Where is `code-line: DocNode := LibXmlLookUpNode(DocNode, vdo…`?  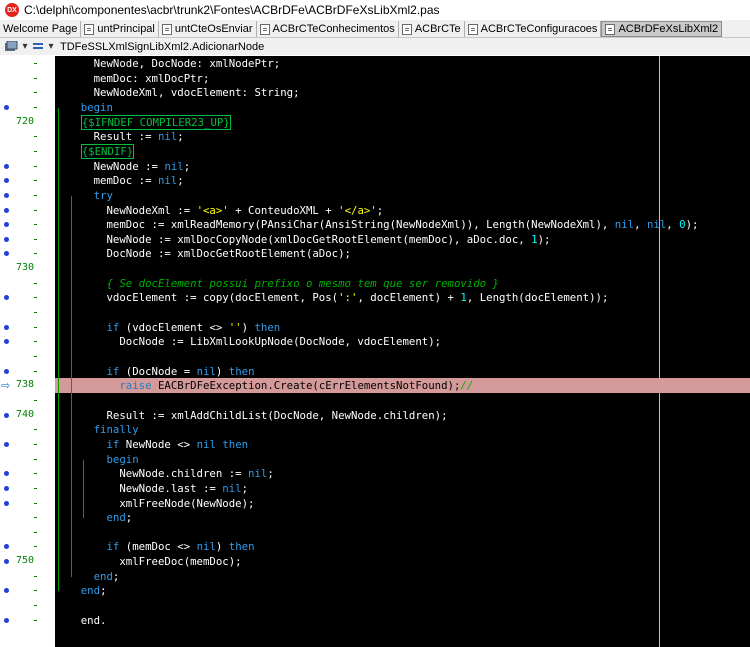
code-line: DocNode := LibXmlLookUpNode(DocNode, vdo… is located at coordinates (402, 341).